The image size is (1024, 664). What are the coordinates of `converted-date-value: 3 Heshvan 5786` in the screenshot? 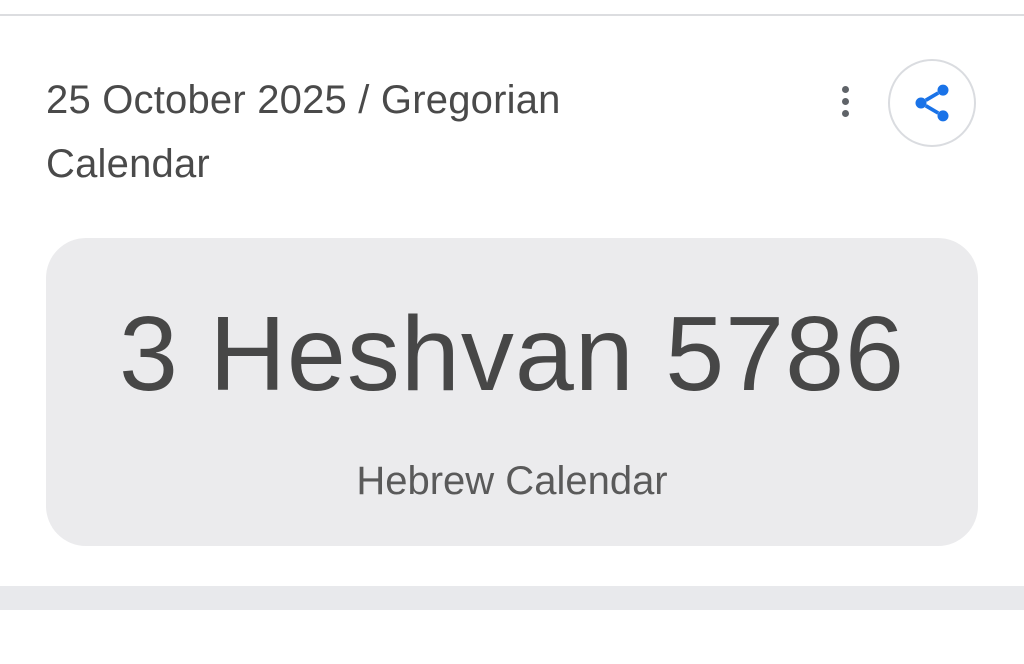 It's located at (512, 354).